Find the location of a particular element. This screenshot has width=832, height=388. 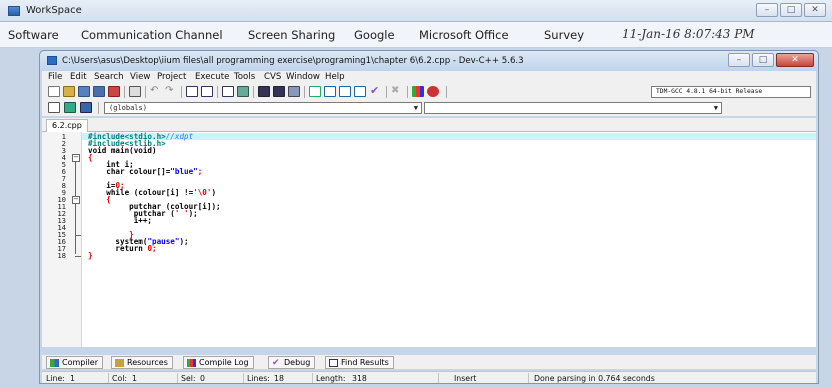

unindent-icon is located at coordinates (264, 91).